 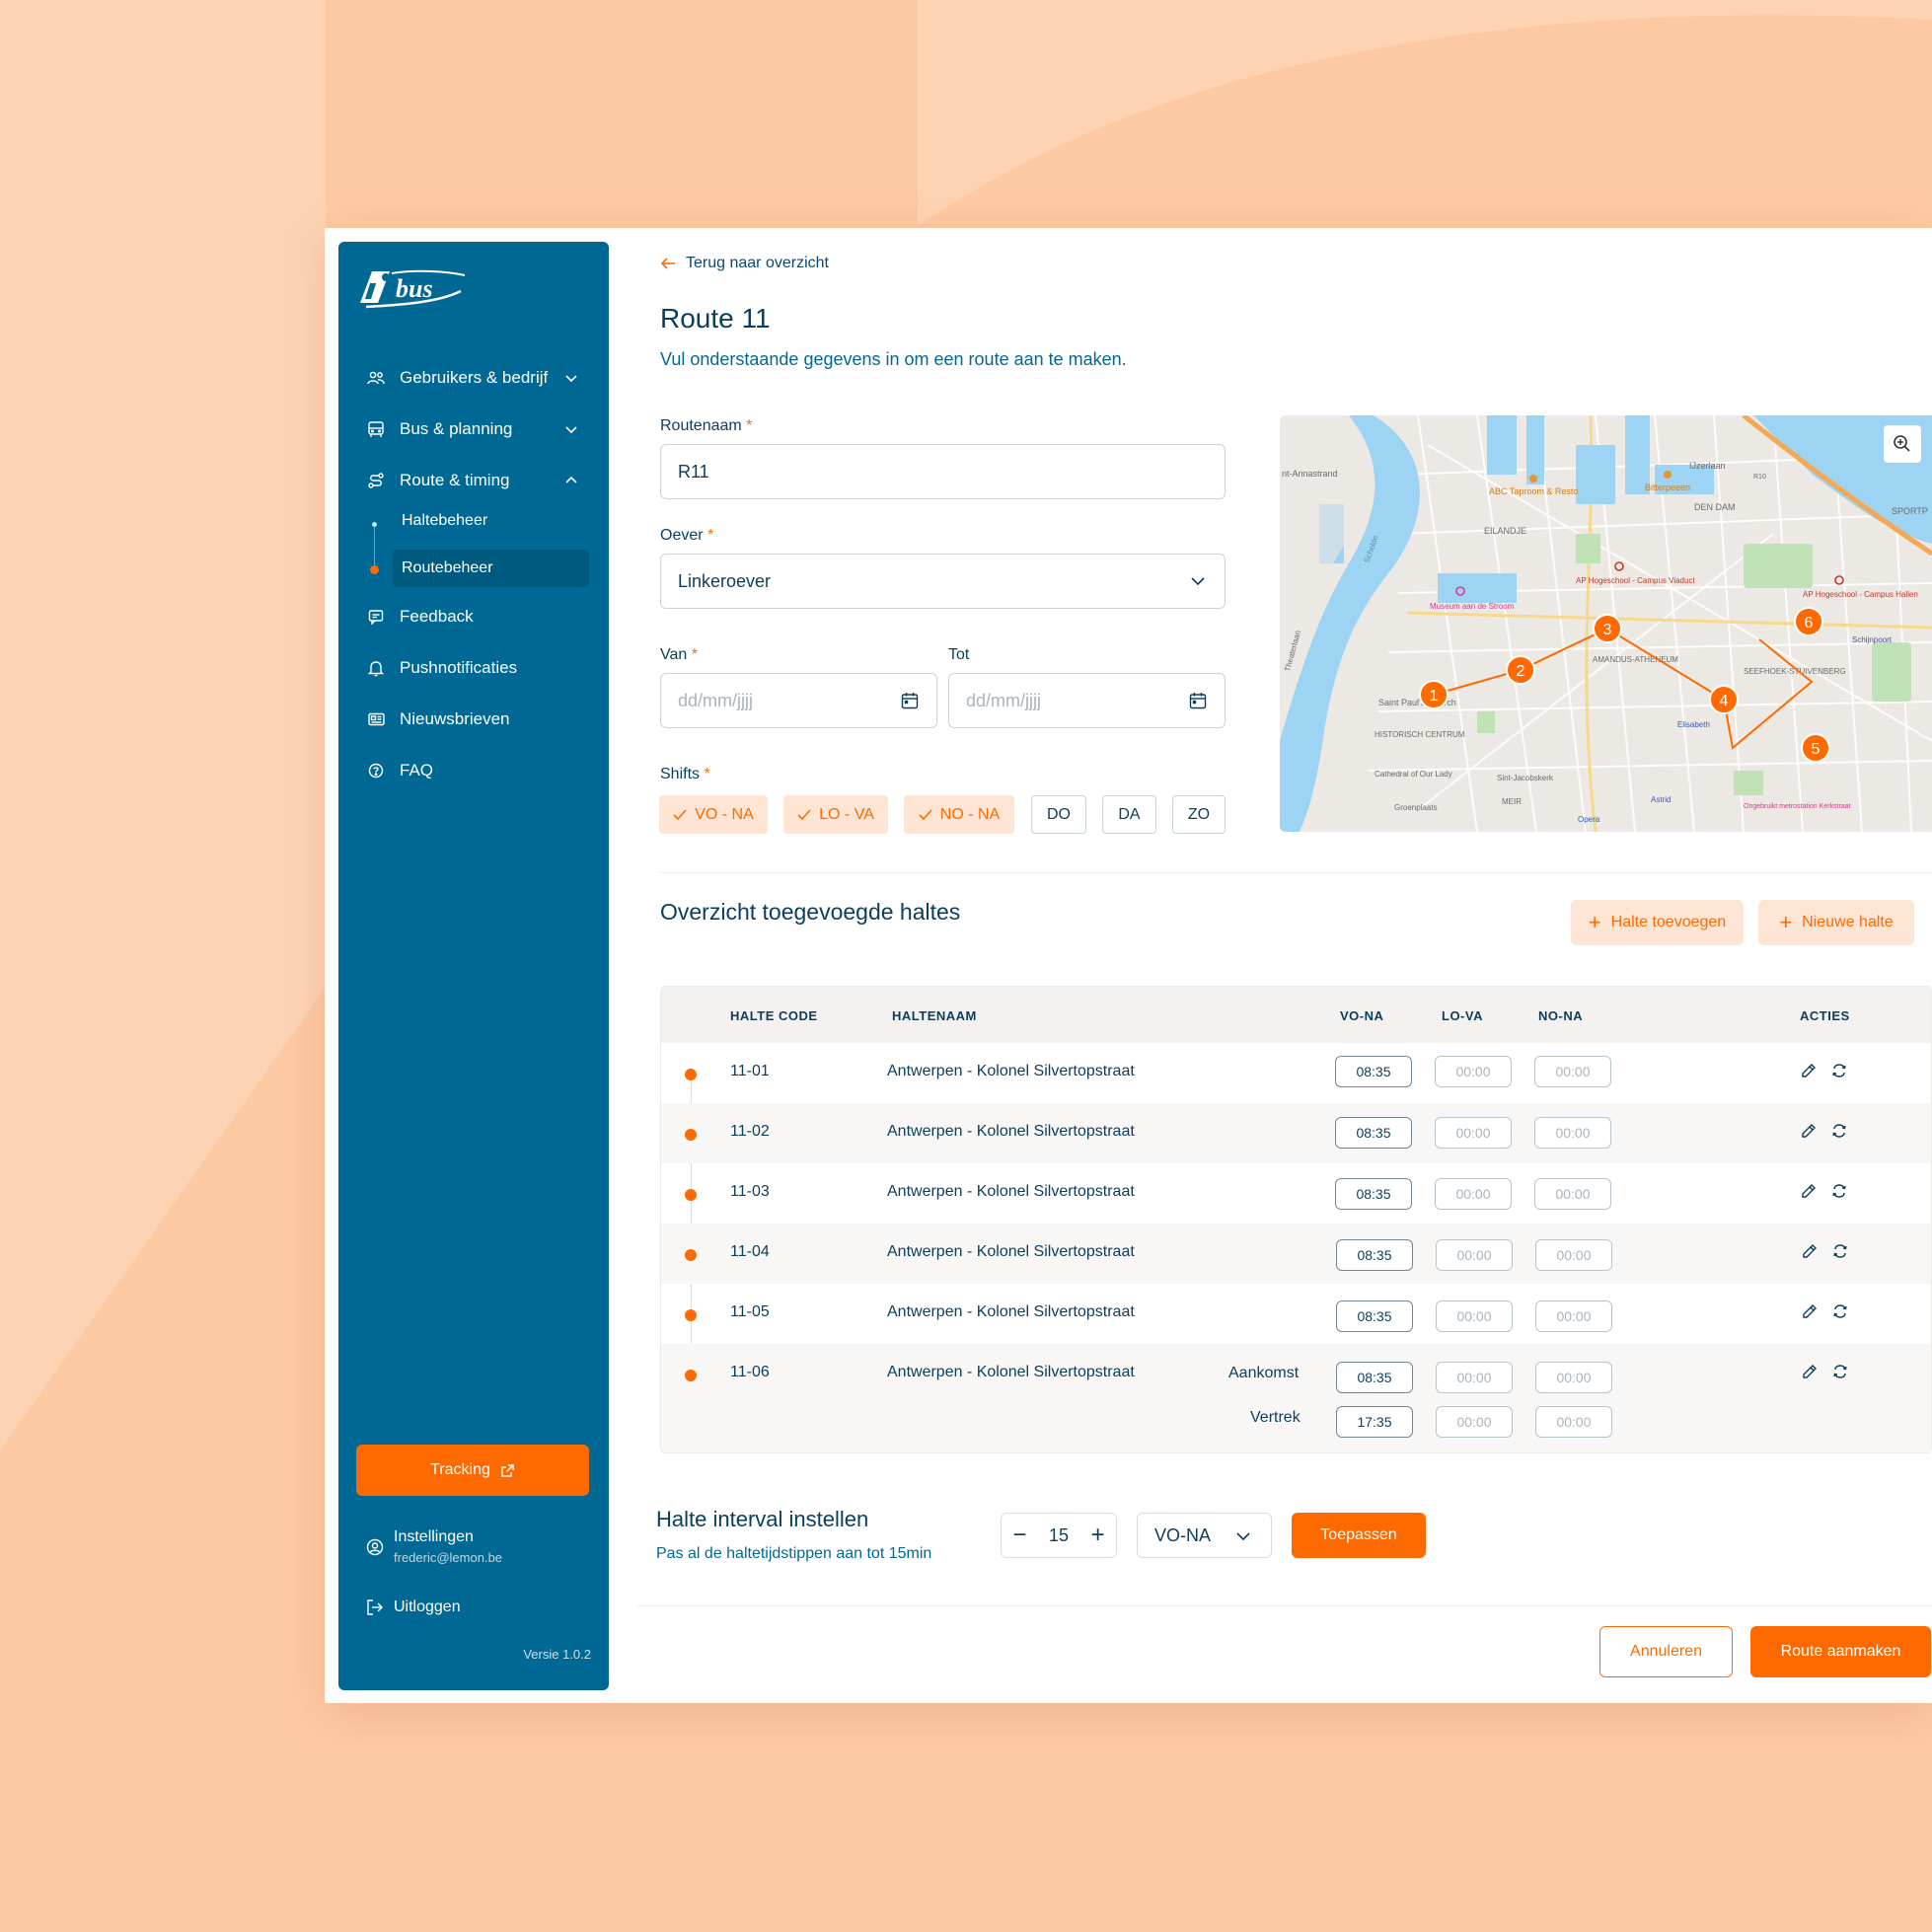 What do you see at coordinates (762, 1519) in the screenshot?
I see `interval-title: Halte interval instellen` at bounding box center [762, 1519].